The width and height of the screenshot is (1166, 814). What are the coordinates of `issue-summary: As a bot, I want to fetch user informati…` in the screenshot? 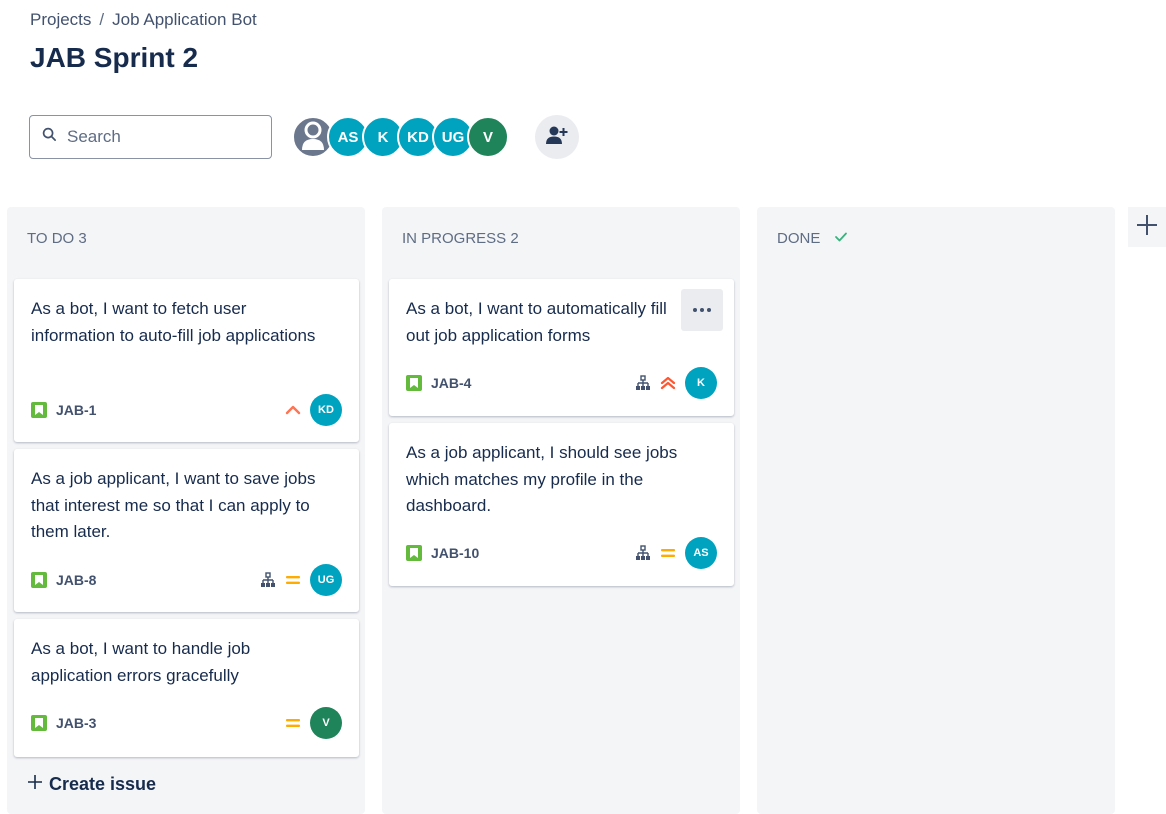 It's located at (173, 322).